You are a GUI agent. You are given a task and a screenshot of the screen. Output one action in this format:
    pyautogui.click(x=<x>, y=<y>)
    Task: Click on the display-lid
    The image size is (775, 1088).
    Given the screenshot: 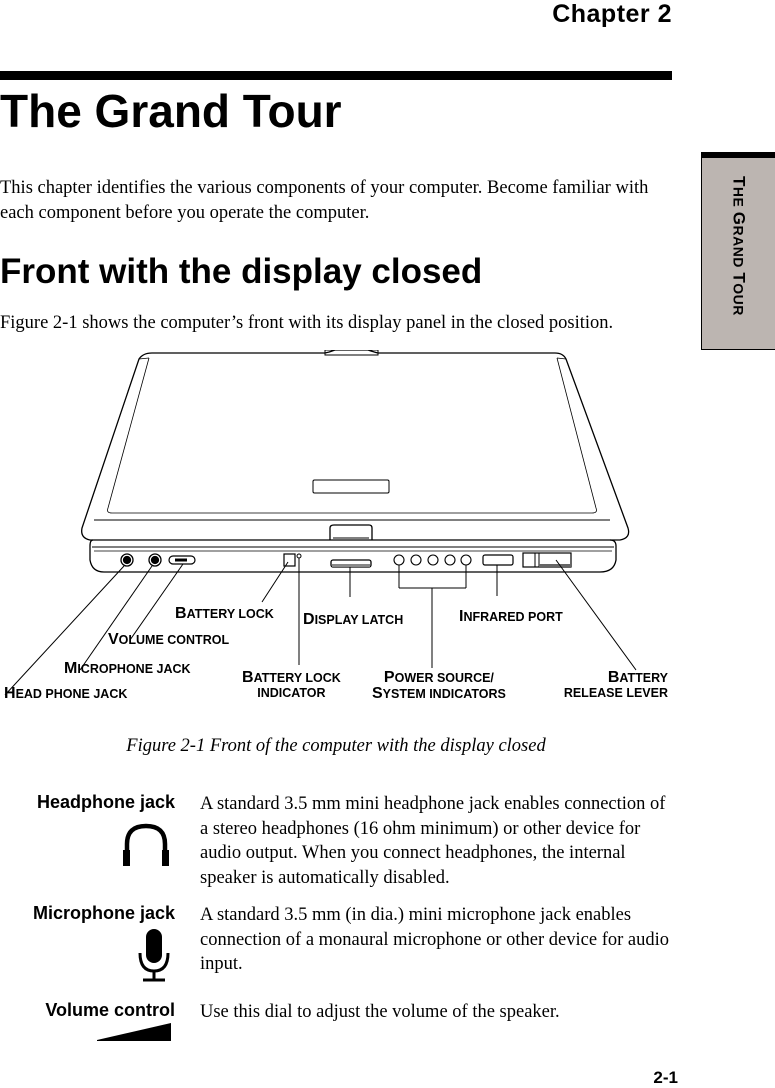 What is the action you would take?
    pyautogui.click(x=355, y=445)
    